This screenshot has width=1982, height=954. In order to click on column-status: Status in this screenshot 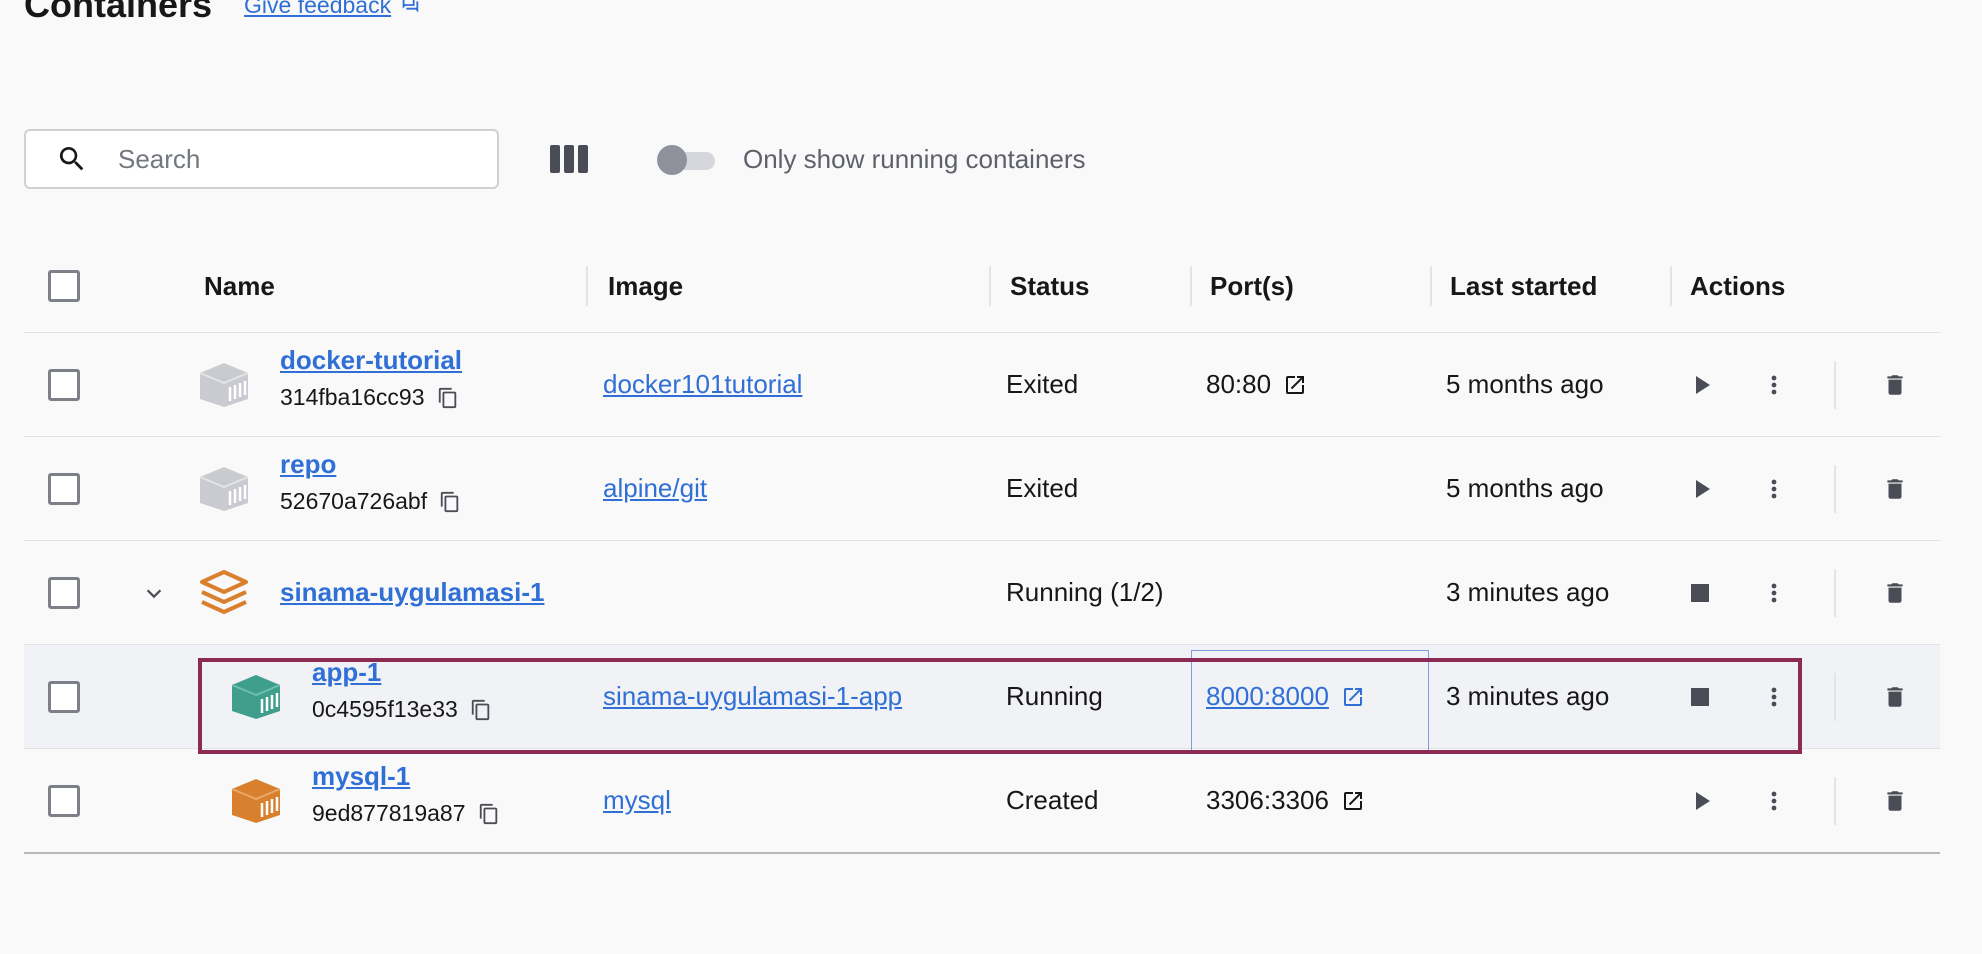, I will do `click(1049, 286)`.